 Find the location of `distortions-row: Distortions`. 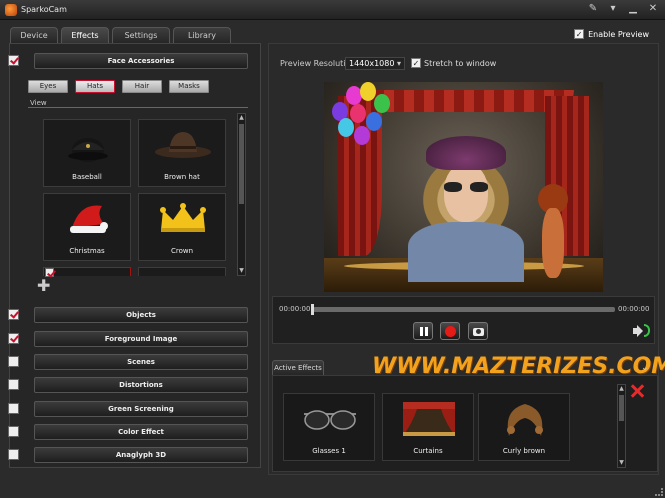

distortions-row: Distortions is located at coordinates (128, 385).